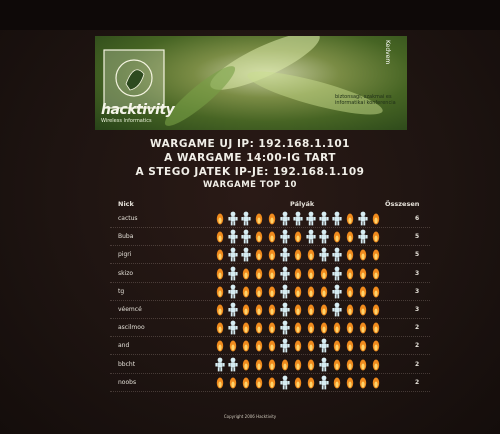 This screenshot has width=500, height=434. What do you see at coordinates (126, 273) in the screenshot?
I see `player-nick: skizo` at bounding box center [126, 273].